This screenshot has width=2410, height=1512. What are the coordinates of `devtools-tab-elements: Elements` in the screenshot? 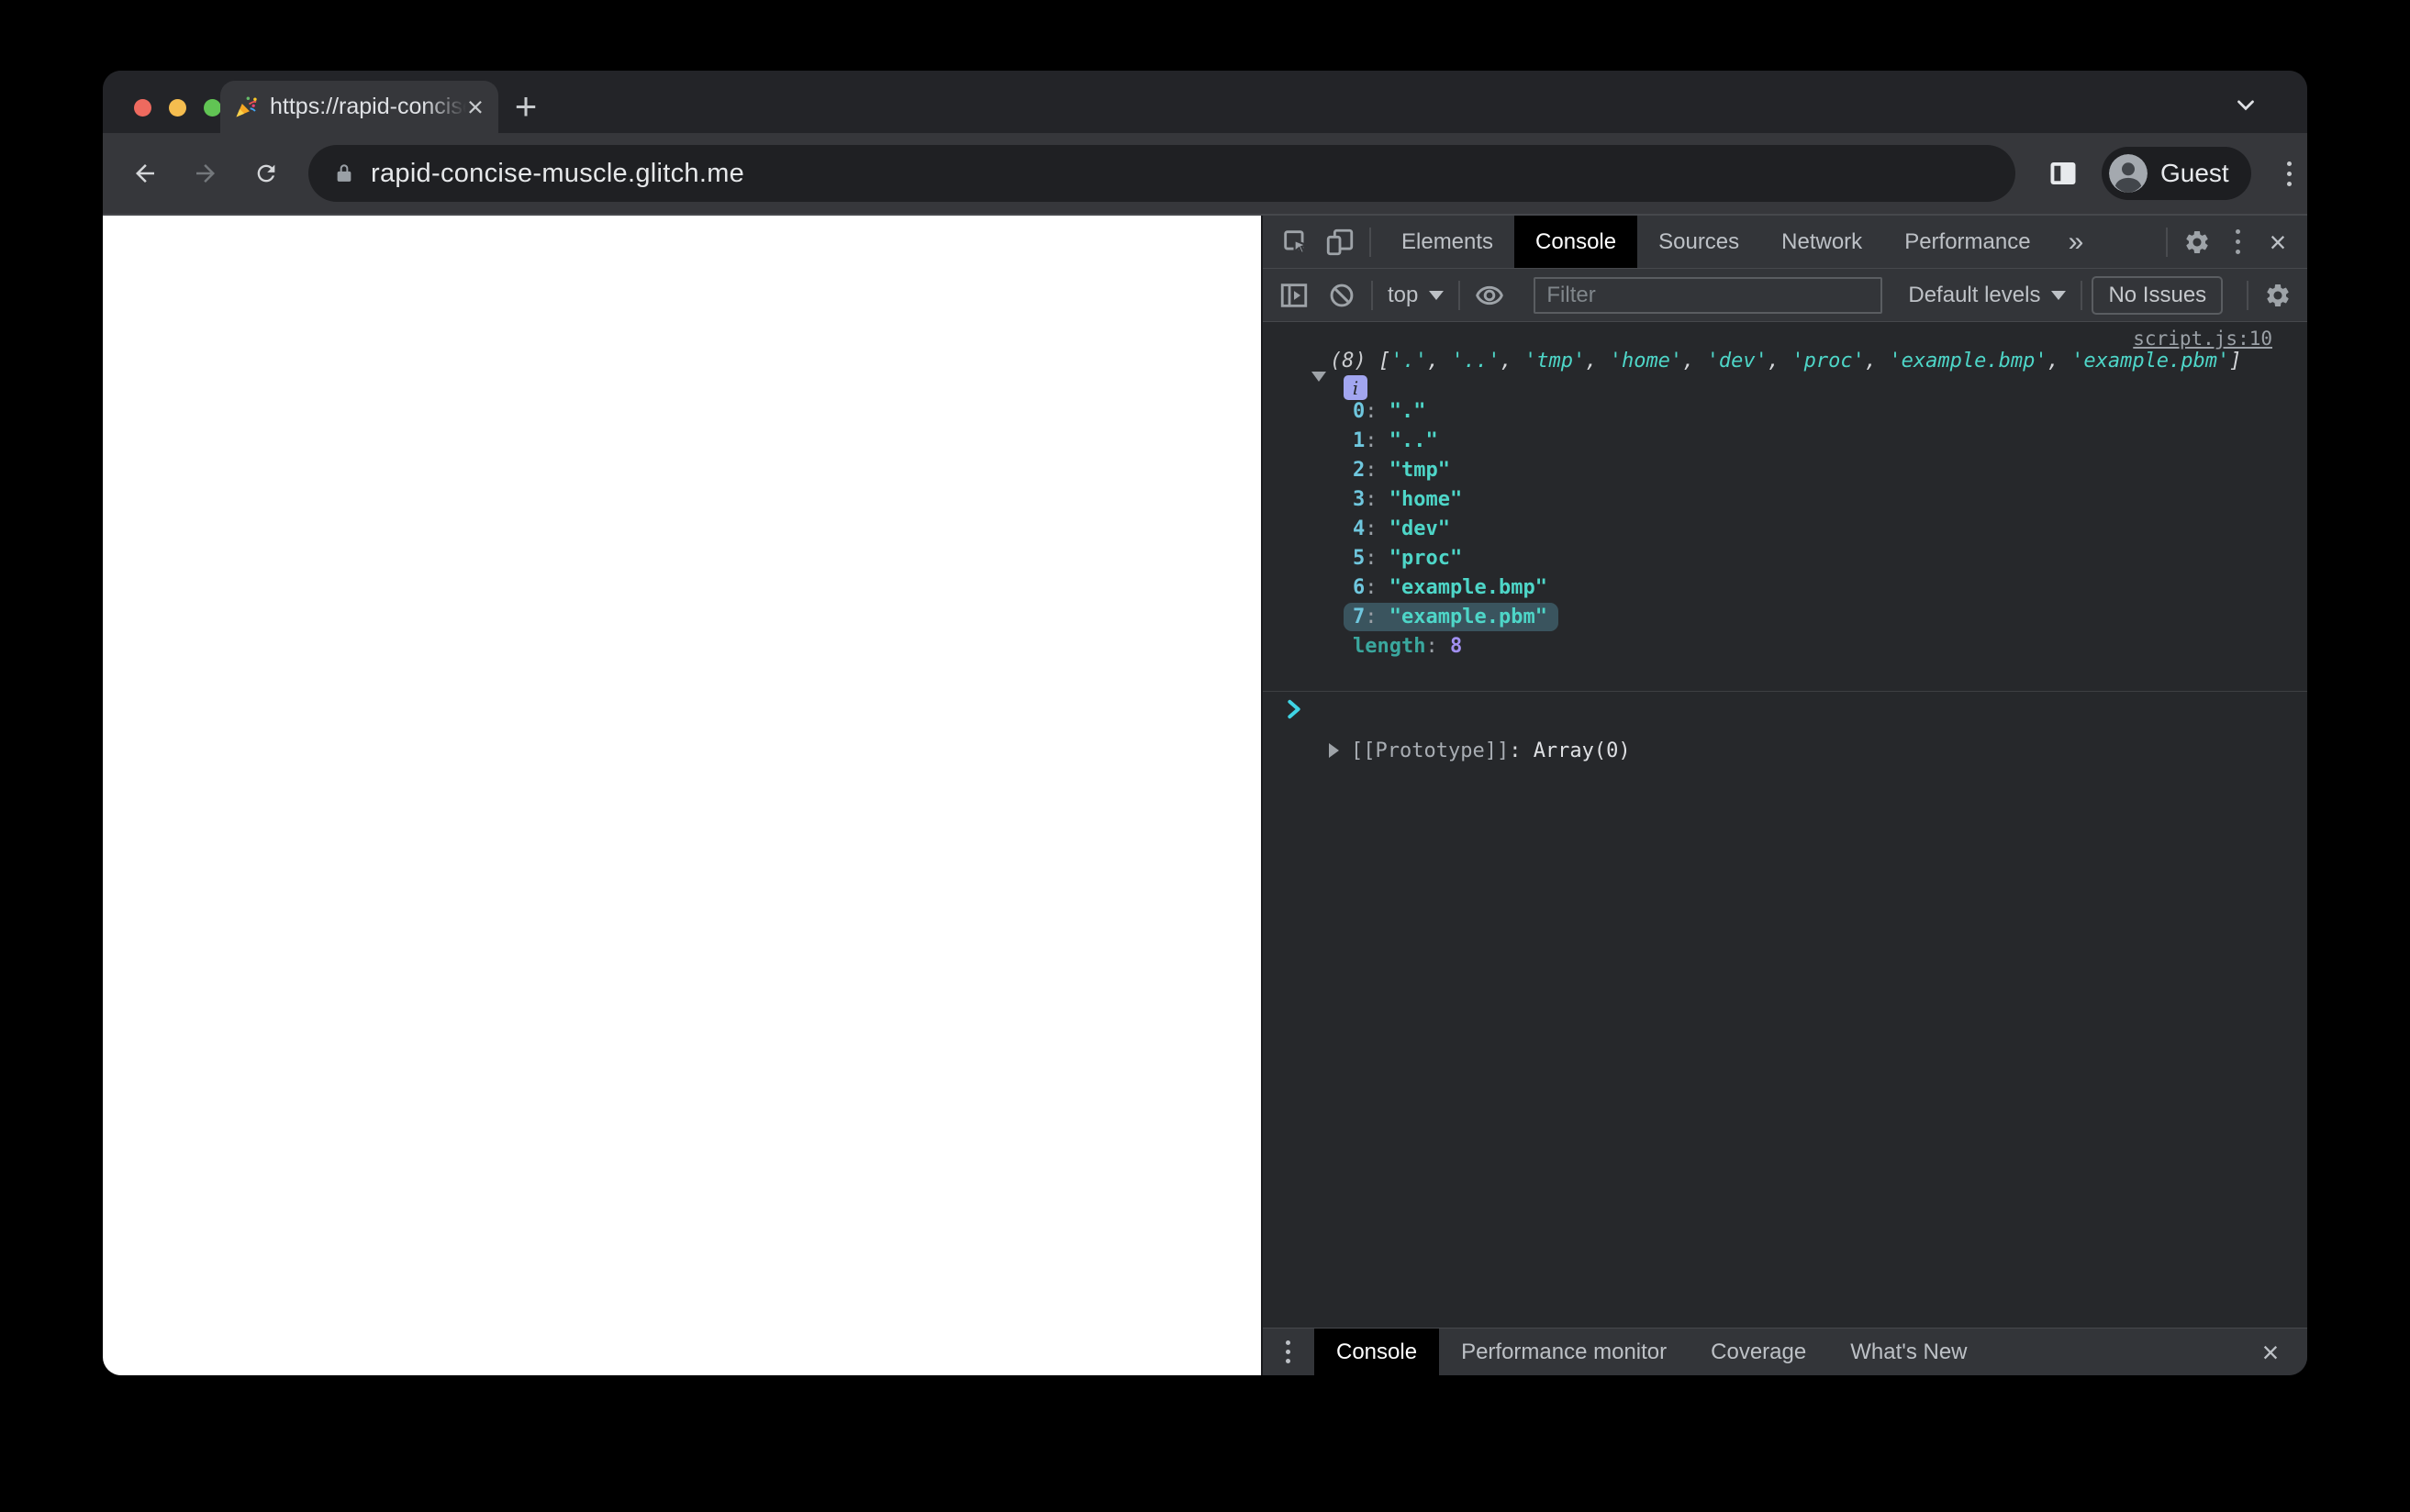 It's located at (1447, 242).